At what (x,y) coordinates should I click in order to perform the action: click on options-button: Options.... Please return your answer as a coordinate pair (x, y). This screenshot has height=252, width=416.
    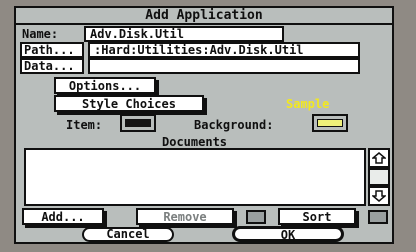
    Looking at the image, I should click on (105, 85).